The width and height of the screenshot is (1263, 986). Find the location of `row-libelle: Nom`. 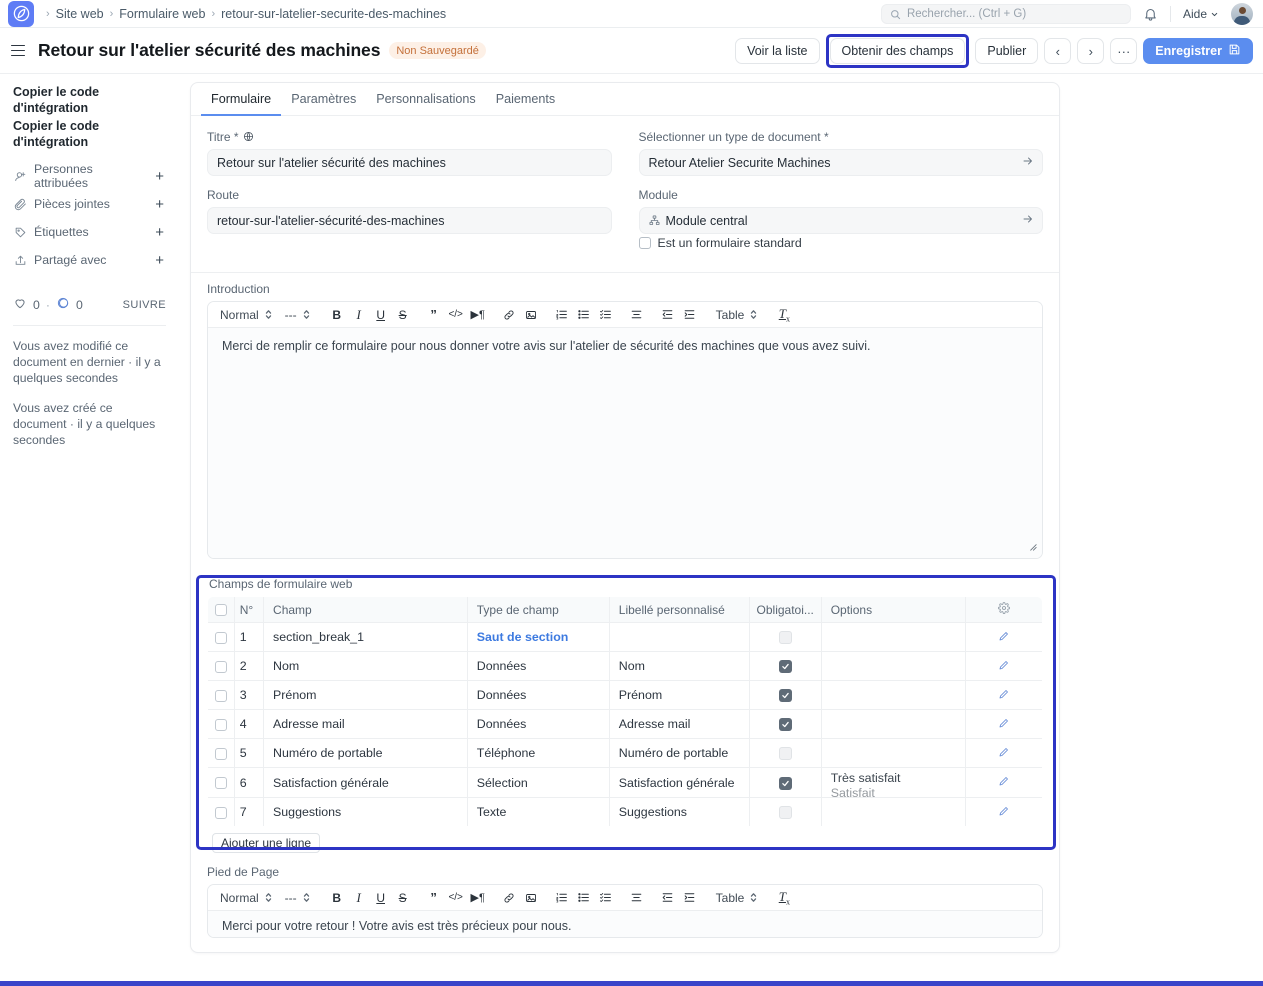

row-libelle: Nom is located at coordinates (679, 666).